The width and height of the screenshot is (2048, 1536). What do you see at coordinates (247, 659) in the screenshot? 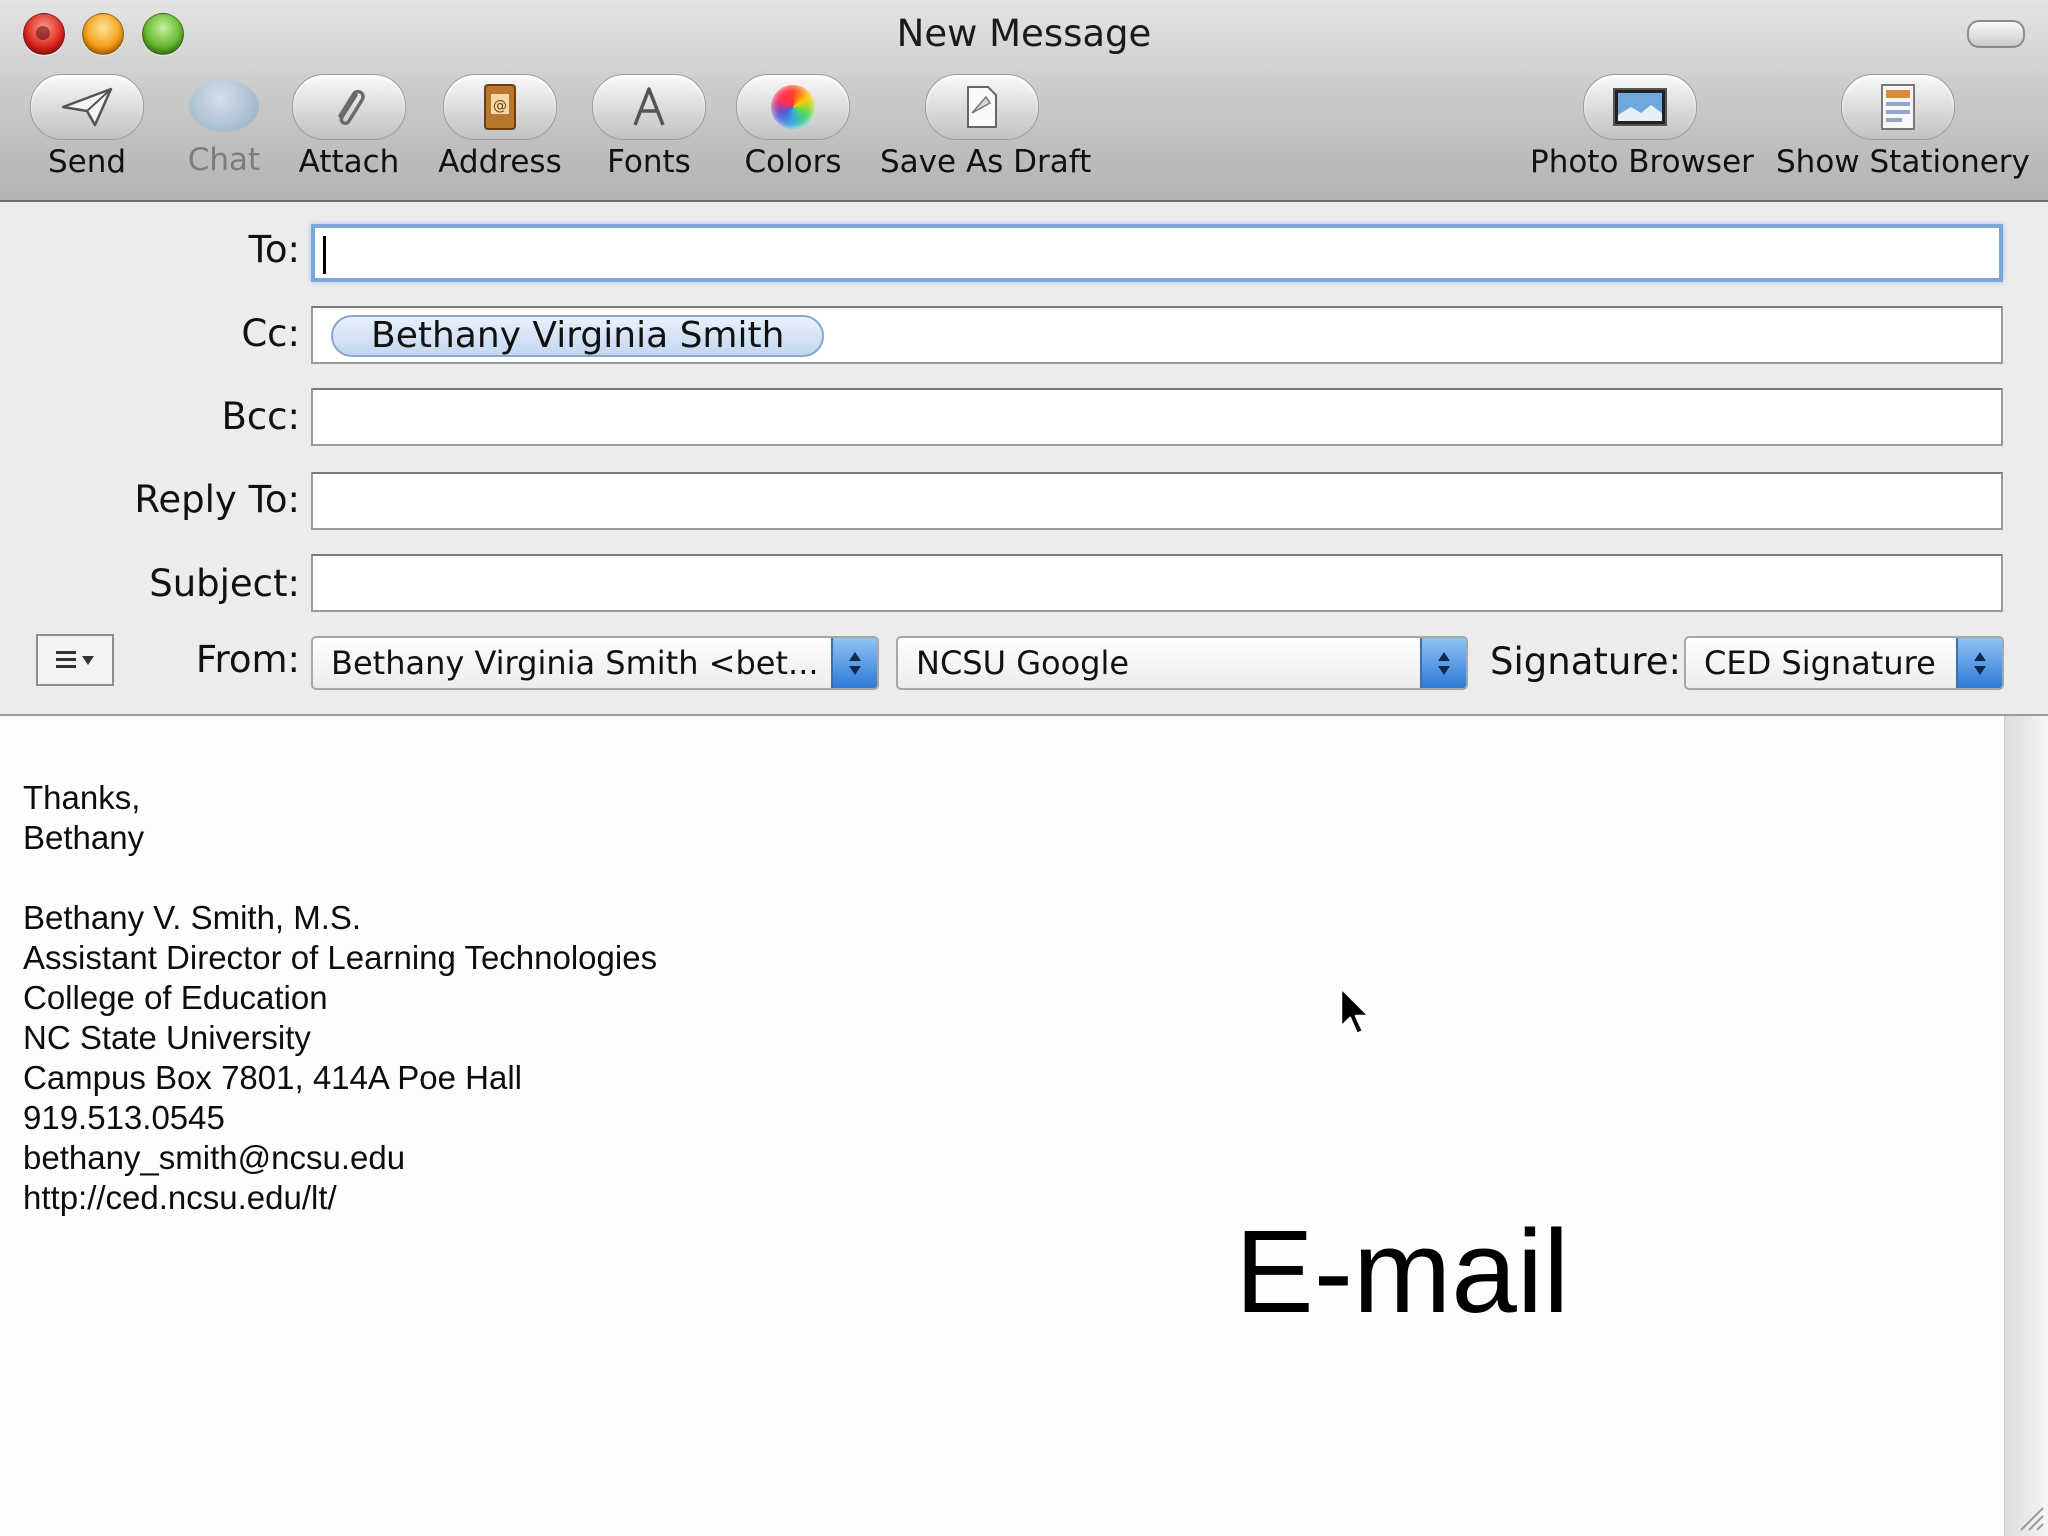
I see `from-label: From:` at bounding box center [247, 659].